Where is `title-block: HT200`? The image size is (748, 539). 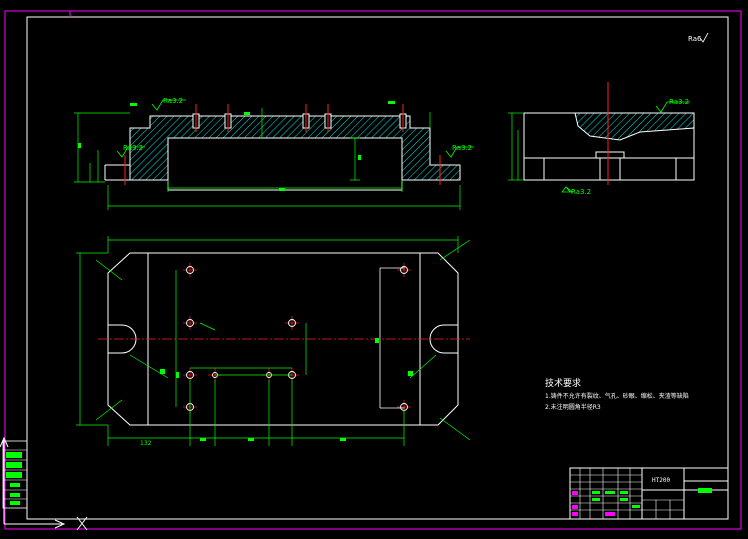
title-block: HT200 is located at coordinates (649, 493).